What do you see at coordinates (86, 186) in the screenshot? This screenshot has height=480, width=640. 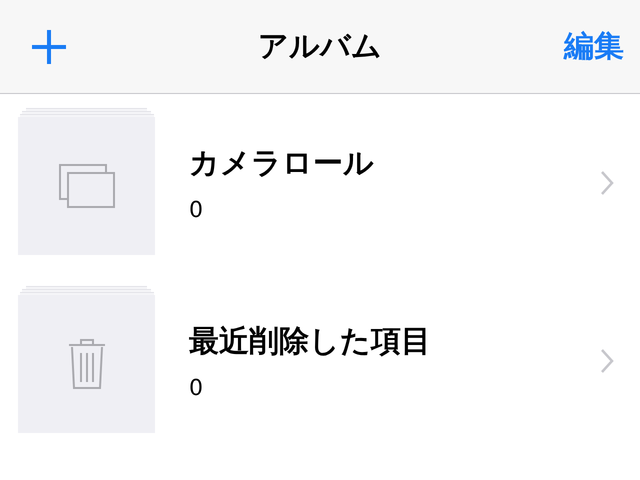 I see `photos-icon` at bounding box center [86, 186].